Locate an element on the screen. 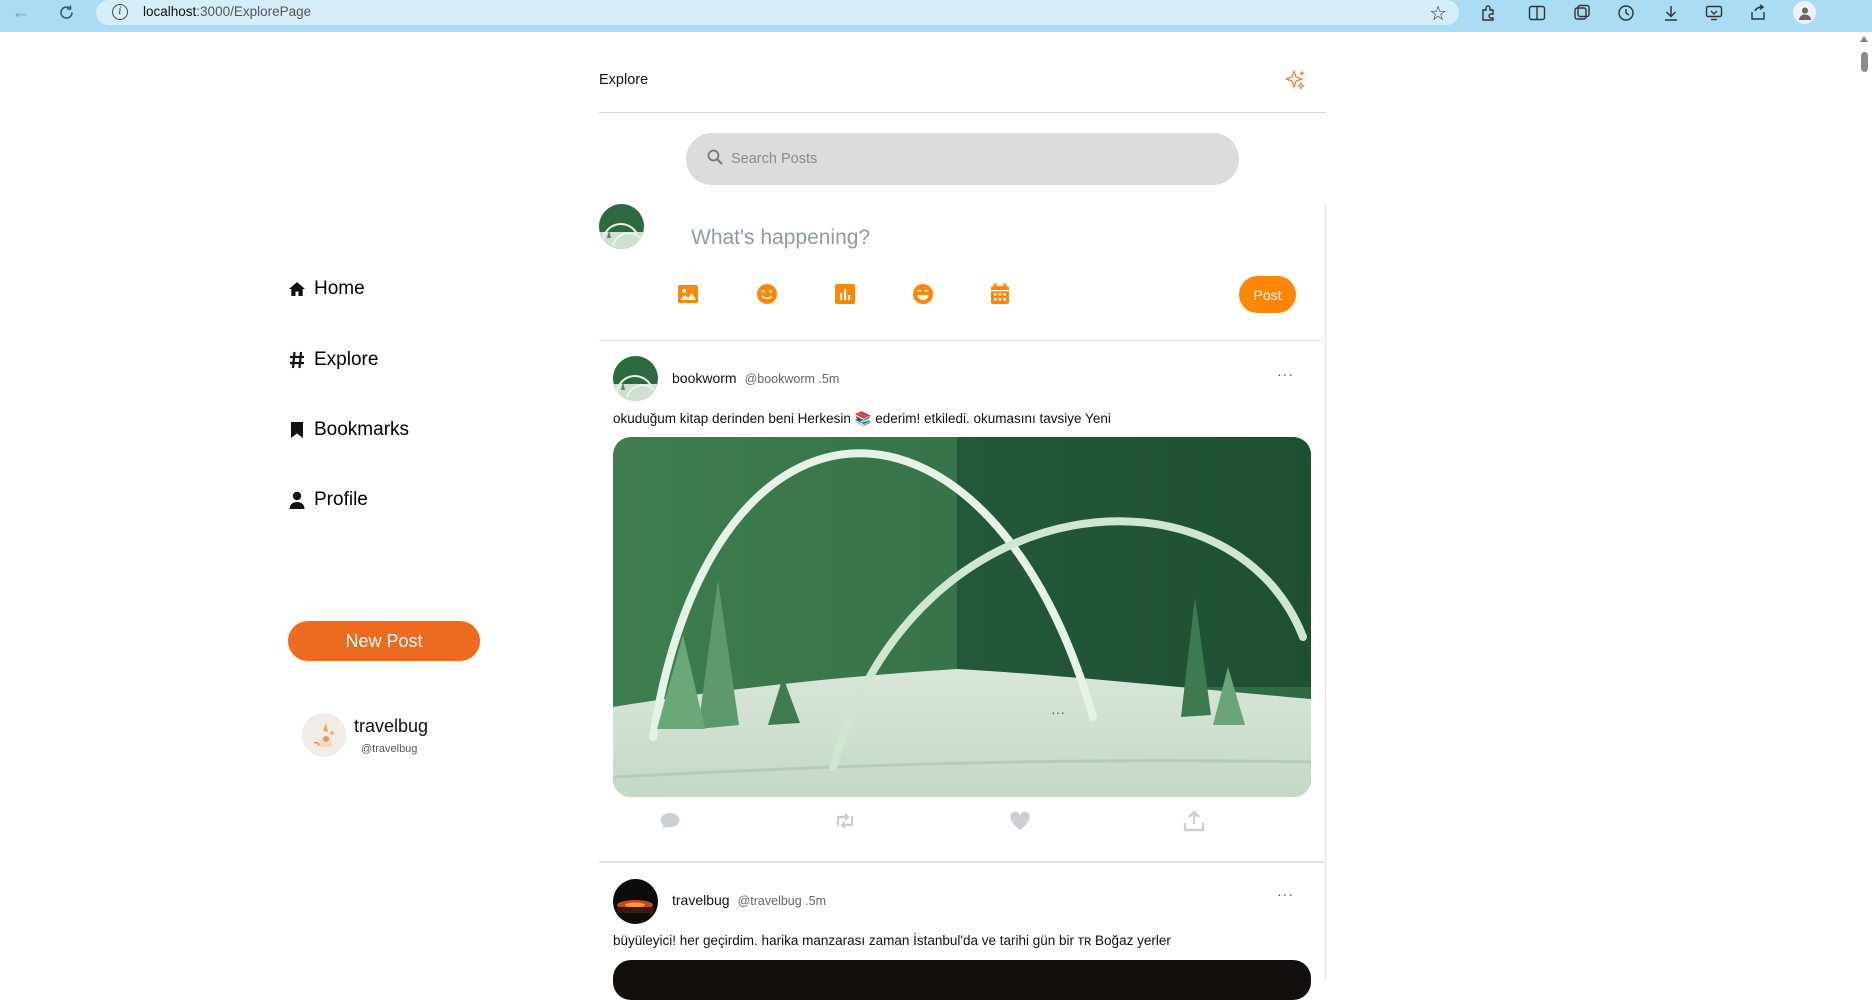 The width and height of the screenshot is (1872, 1000). post-author-handle: @bookworm .5m is located at coordinates (792, 379).